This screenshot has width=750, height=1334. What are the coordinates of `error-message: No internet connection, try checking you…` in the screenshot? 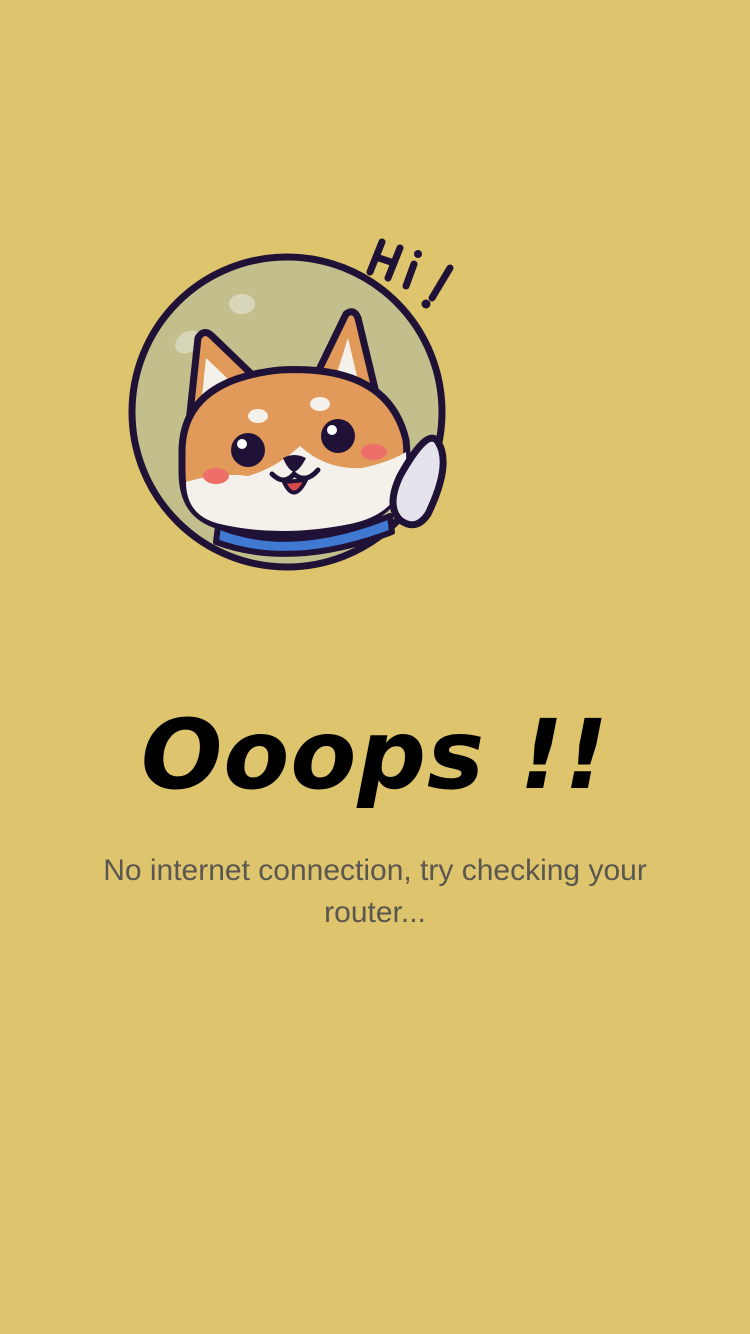 It's located at (375, 891).